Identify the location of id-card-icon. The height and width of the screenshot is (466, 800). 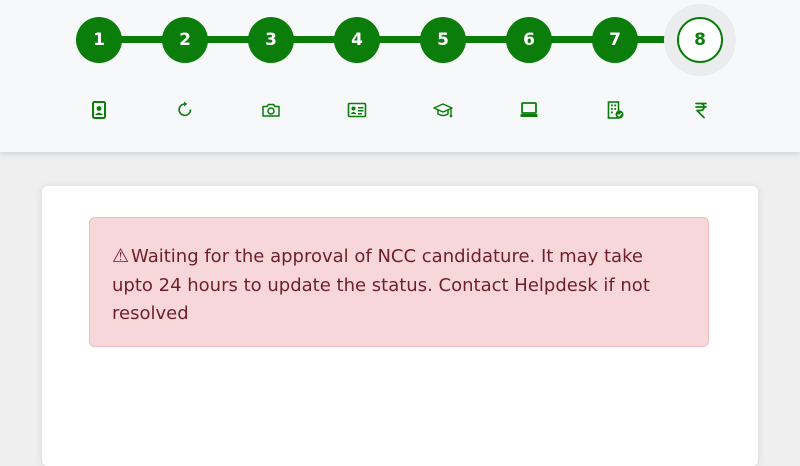
(357, 110).